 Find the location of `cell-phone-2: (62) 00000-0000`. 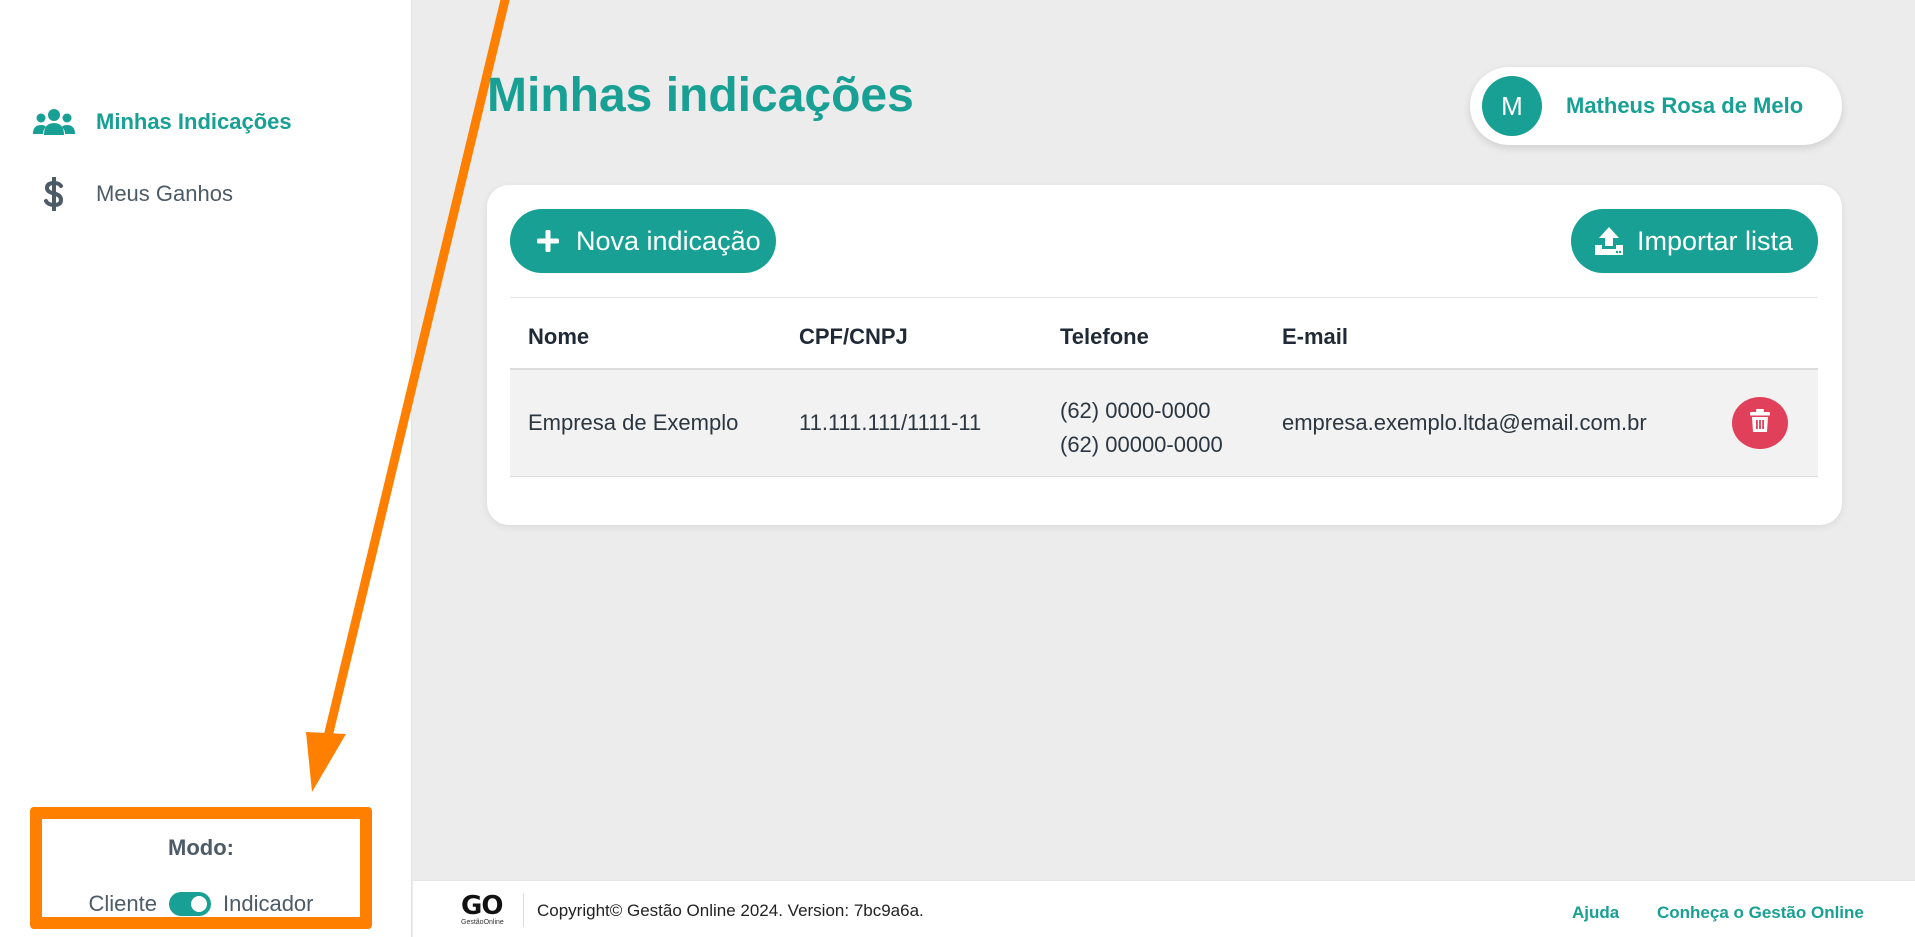

cell-phone-2: (62) 00000-0000 is located at coordinates (1141, 444).